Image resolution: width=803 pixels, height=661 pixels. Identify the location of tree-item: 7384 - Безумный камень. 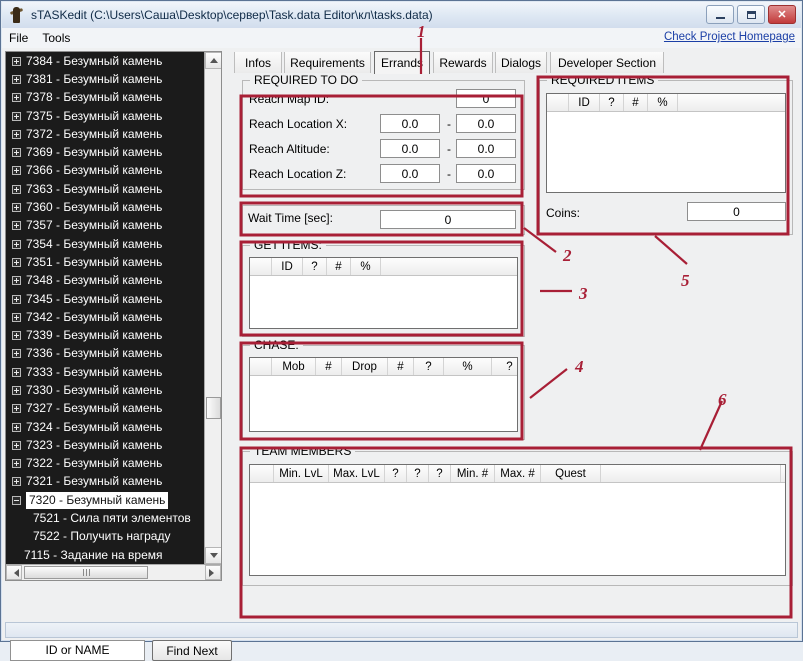
(105, 61).